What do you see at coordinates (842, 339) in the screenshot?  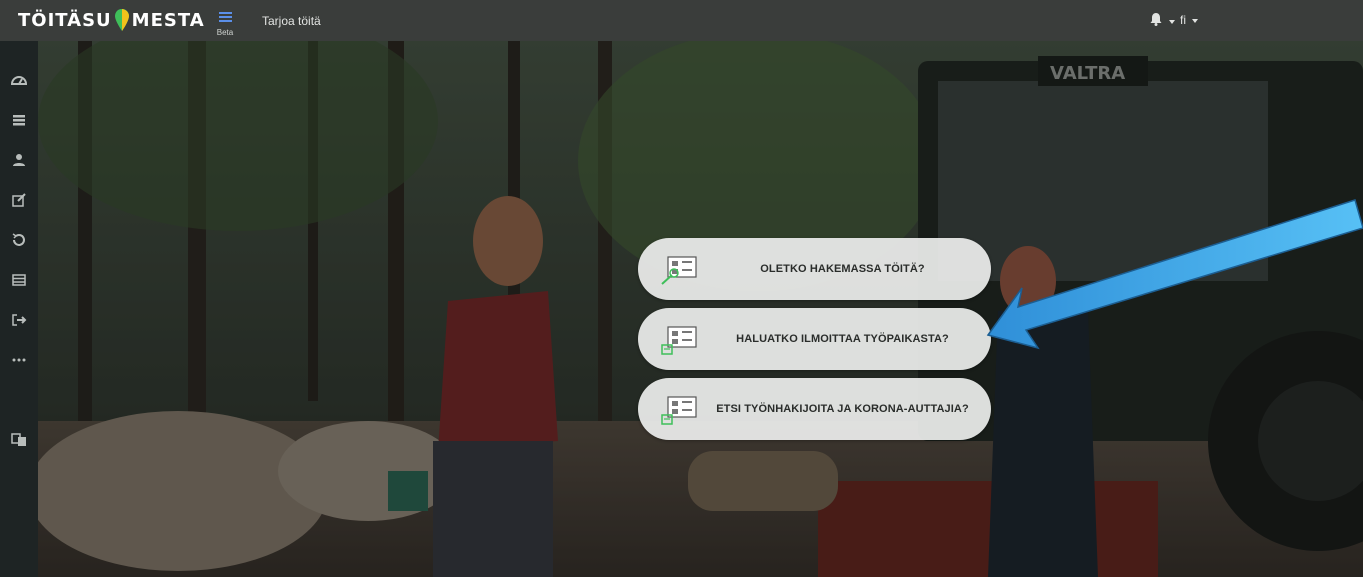 I see `card-label: HALUATKO ILMOITTAA TYÖPAIKASTA?` at bounding box center [842, 339].